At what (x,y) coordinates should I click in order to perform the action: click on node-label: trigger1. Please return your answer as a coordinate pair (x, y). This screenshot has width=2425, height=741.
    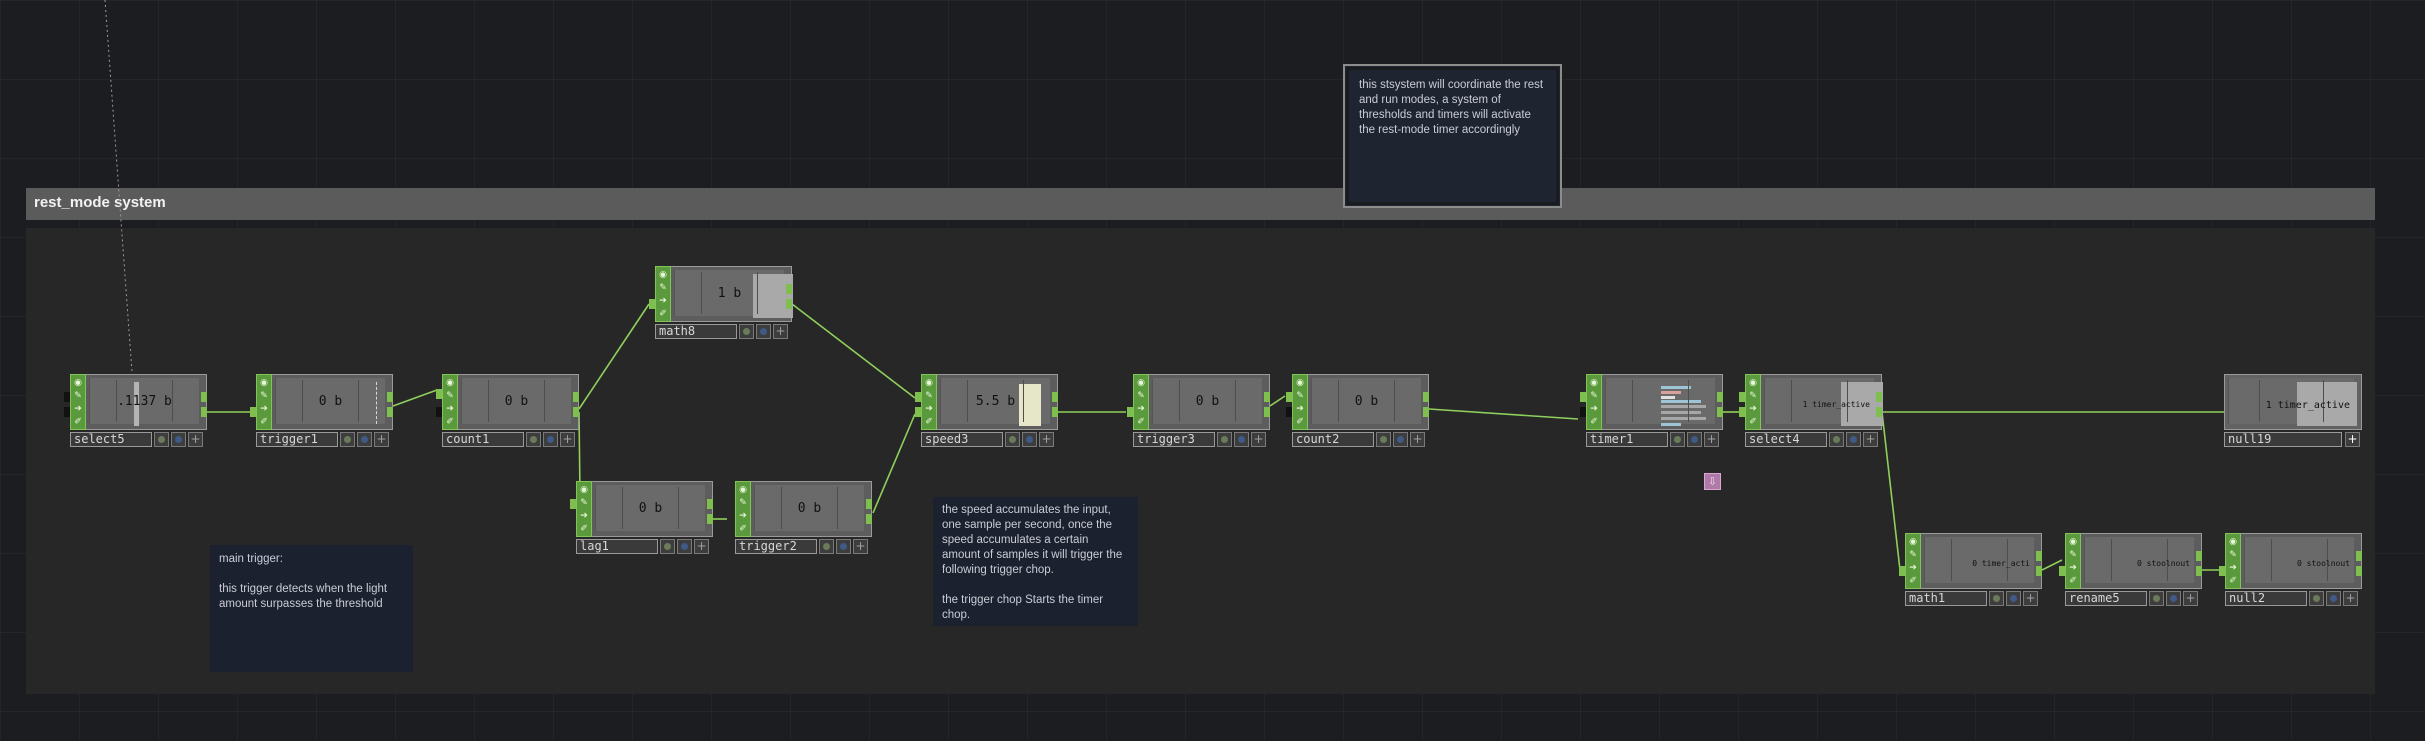
    Looking at the image, I should click on (297, 439).